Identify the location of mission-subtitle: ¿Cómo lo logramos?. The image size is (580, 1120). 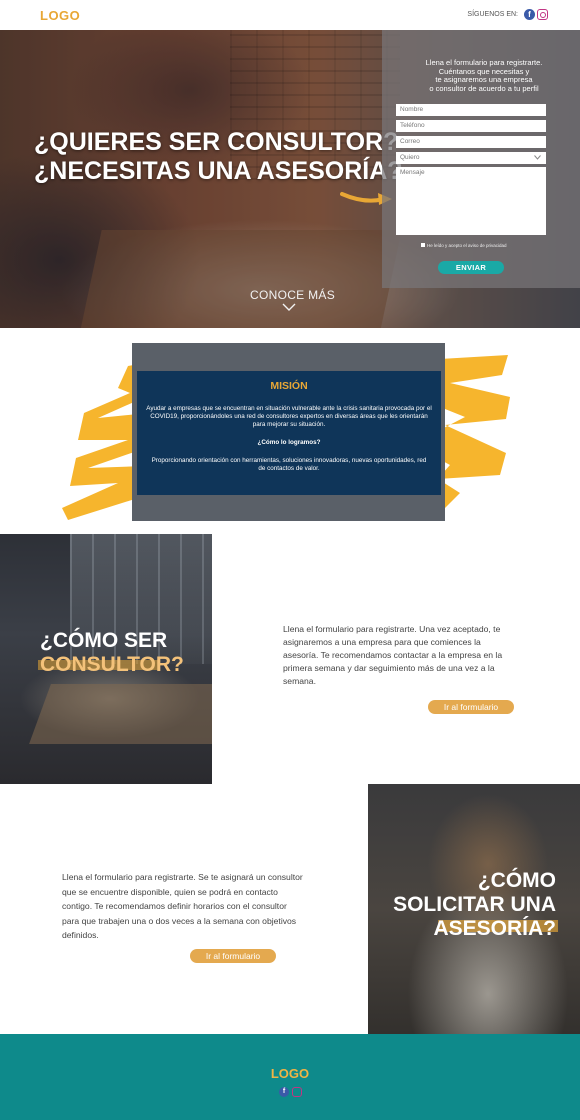
(289, 442).